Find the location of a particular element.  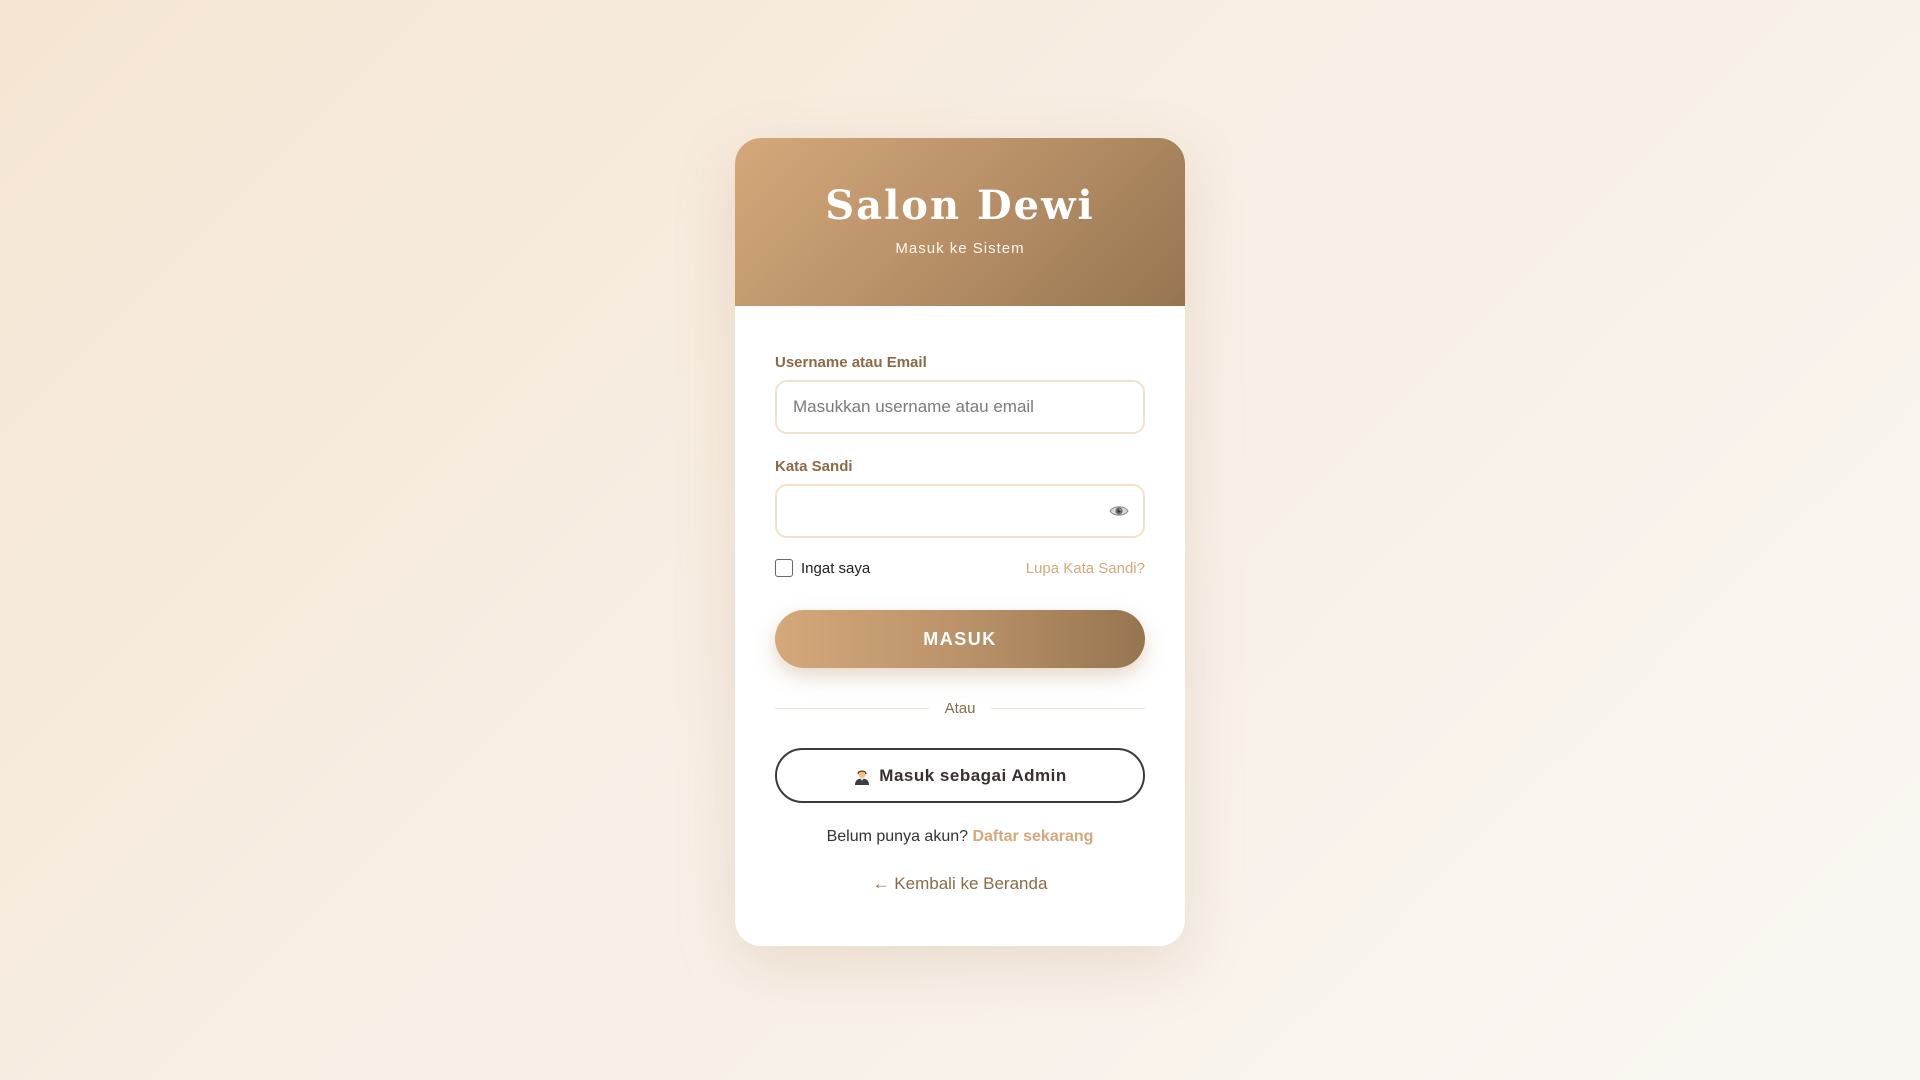

divider-line-right is located at coordinates (1068, 708).